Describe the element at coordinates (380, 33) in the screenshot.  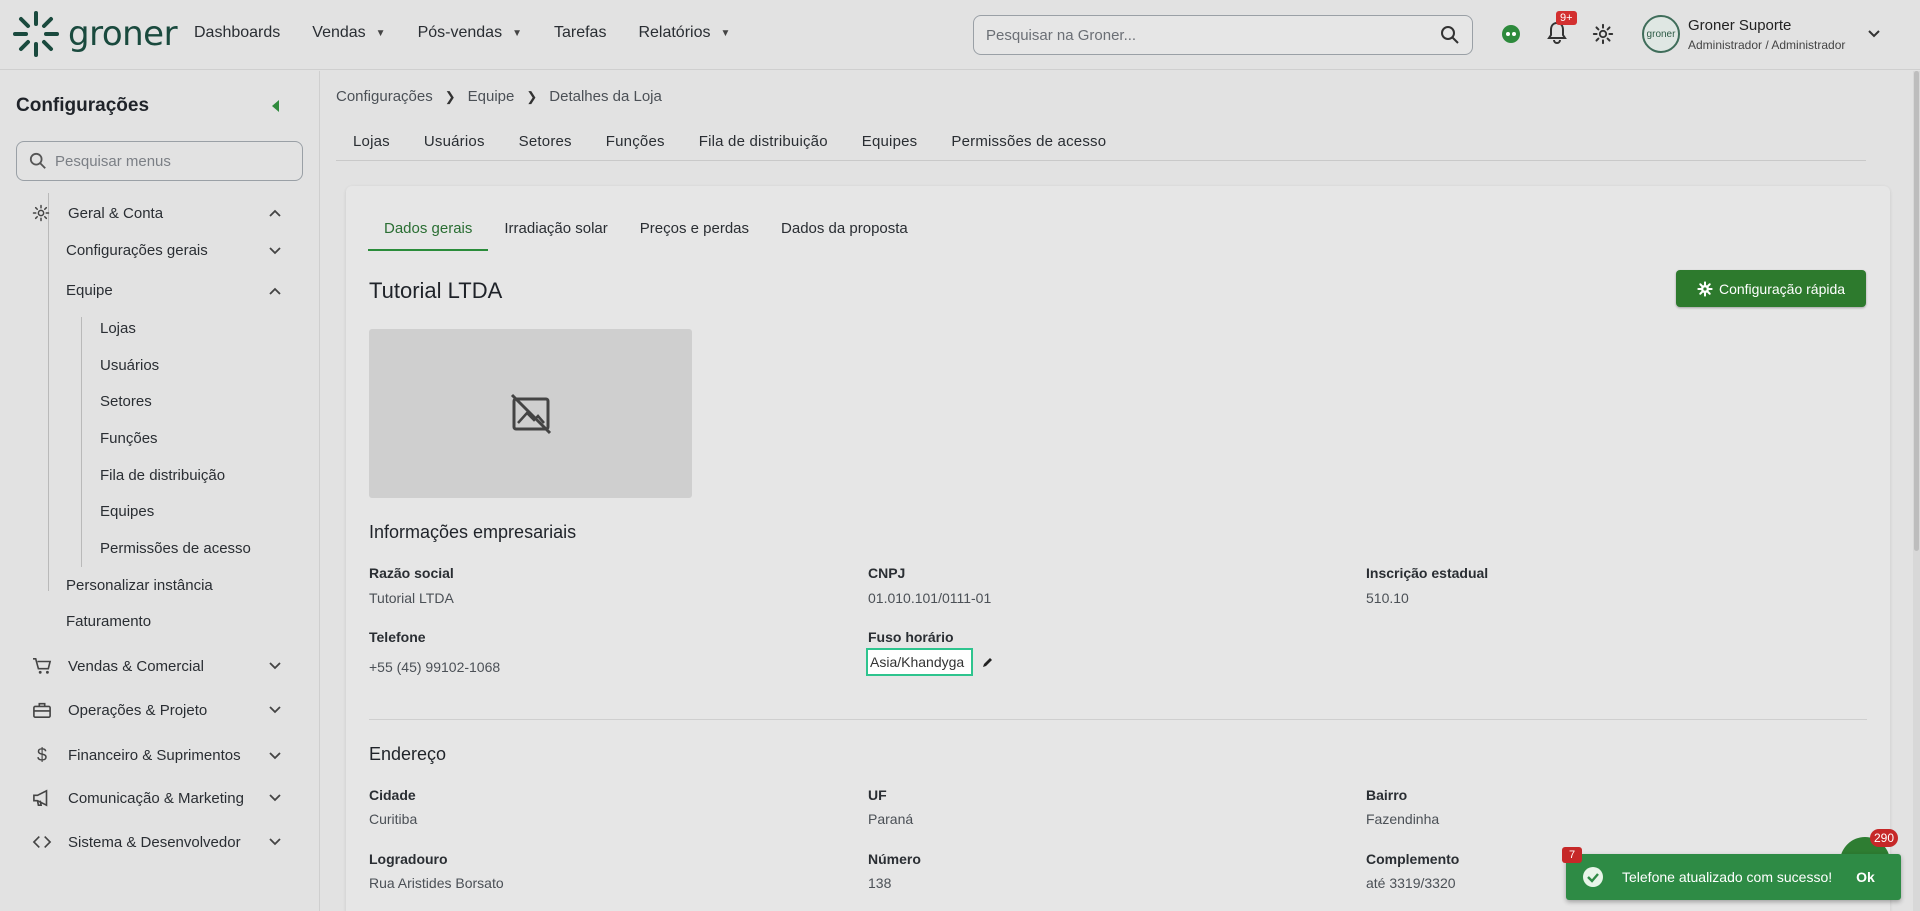
I see `caret-down-icon: ▼` at that location.